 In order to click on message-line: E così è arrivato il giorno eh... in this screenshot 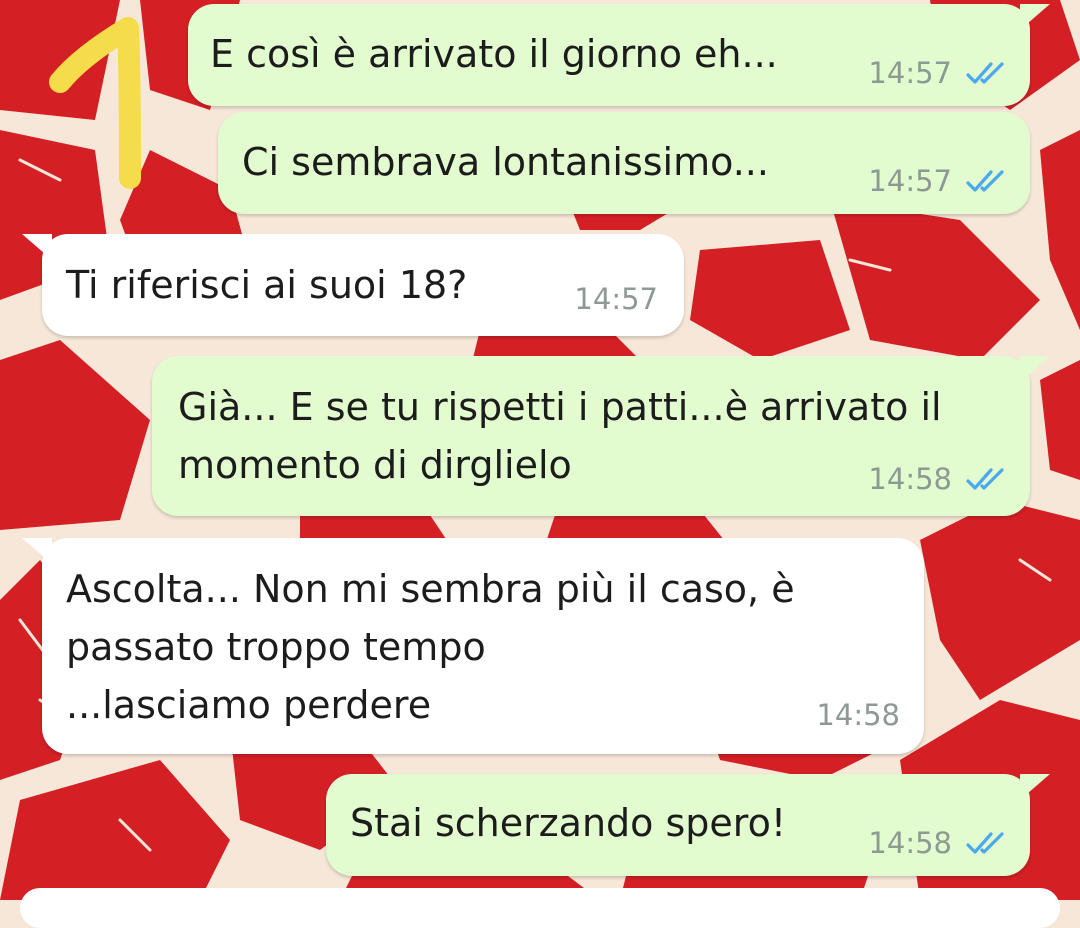, I will do `click(494, 54)`.